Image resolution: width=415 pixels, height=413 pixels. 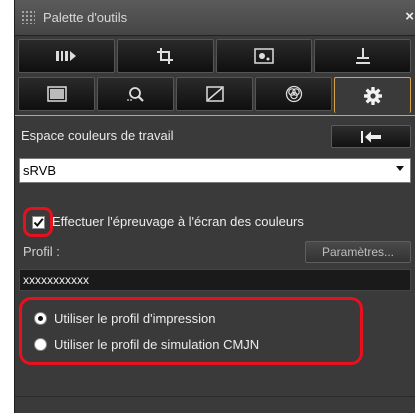 I want to click on title-bar: Palette d'outils ×, so click(x=215, y=18).